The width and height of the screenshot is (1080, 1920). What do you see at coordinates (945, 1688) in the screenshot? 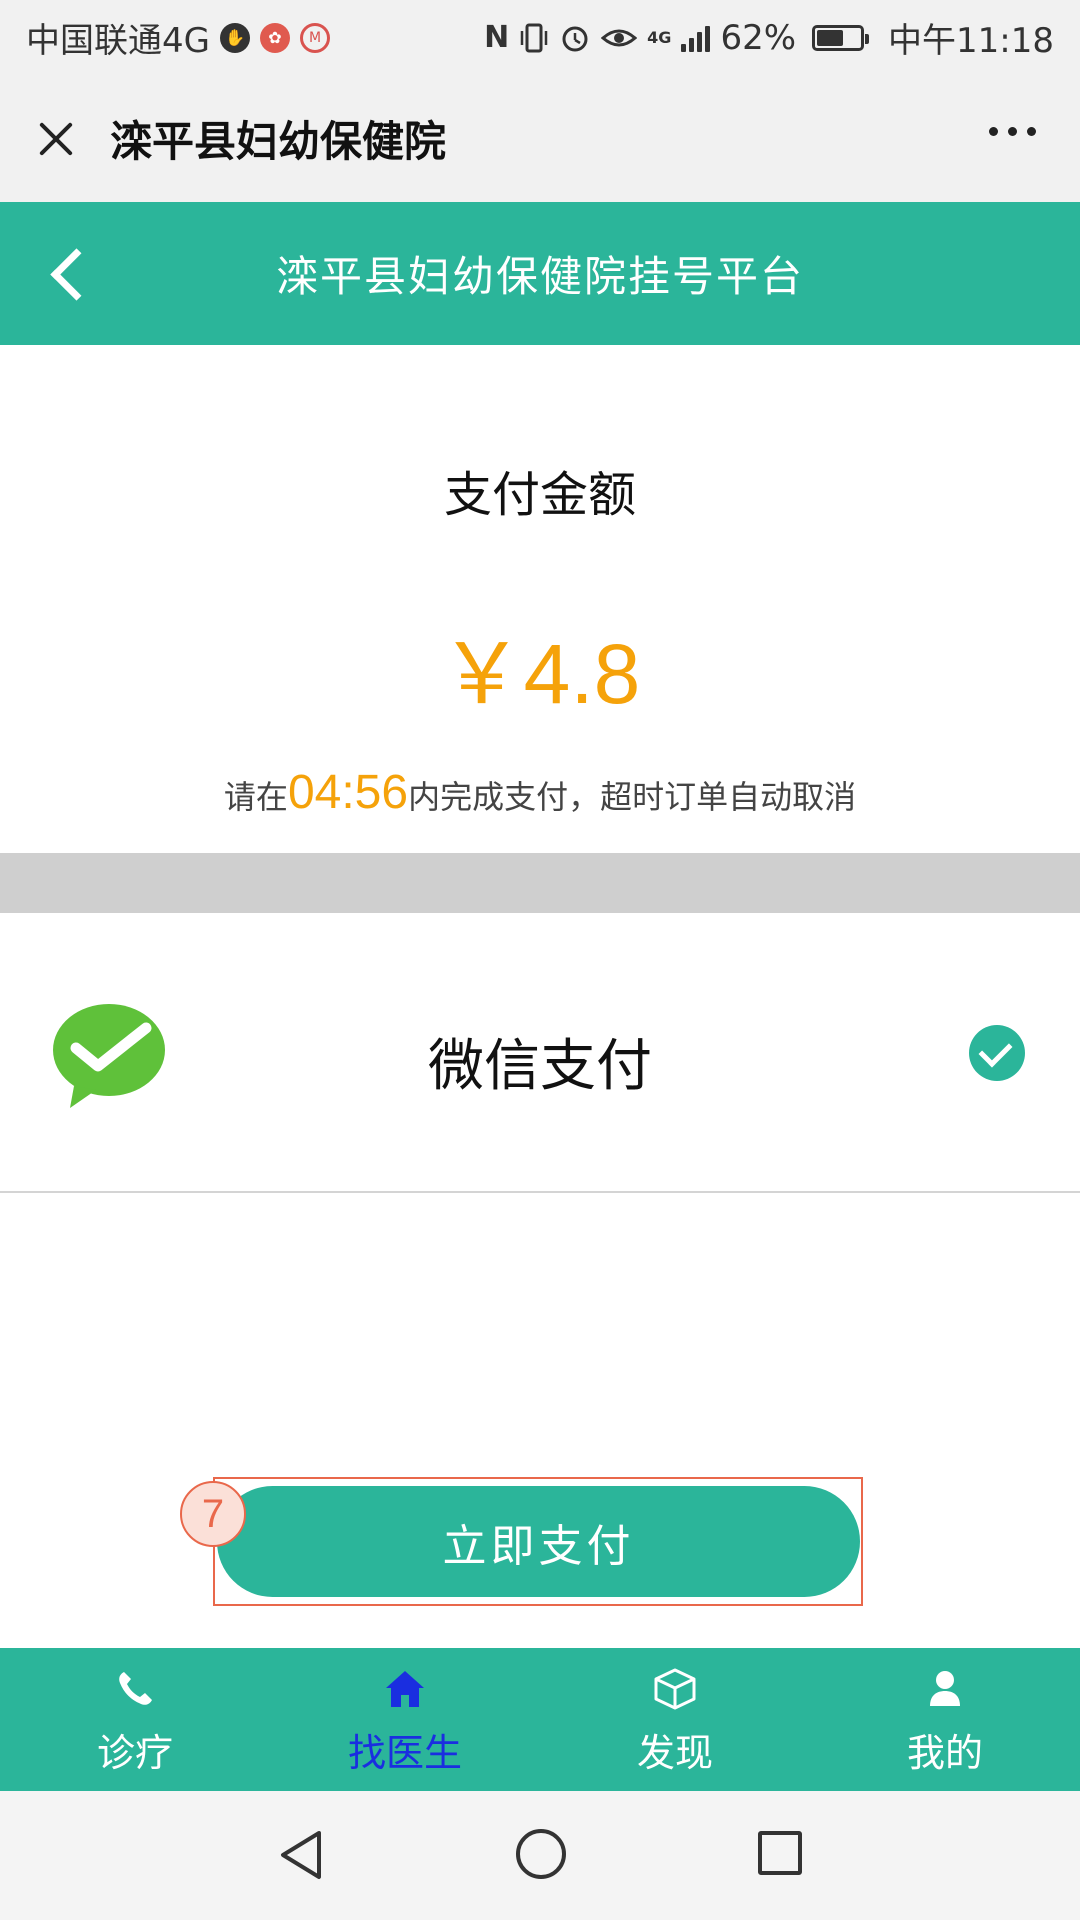
I see `user-icon` at bounding box center [945, 1688].